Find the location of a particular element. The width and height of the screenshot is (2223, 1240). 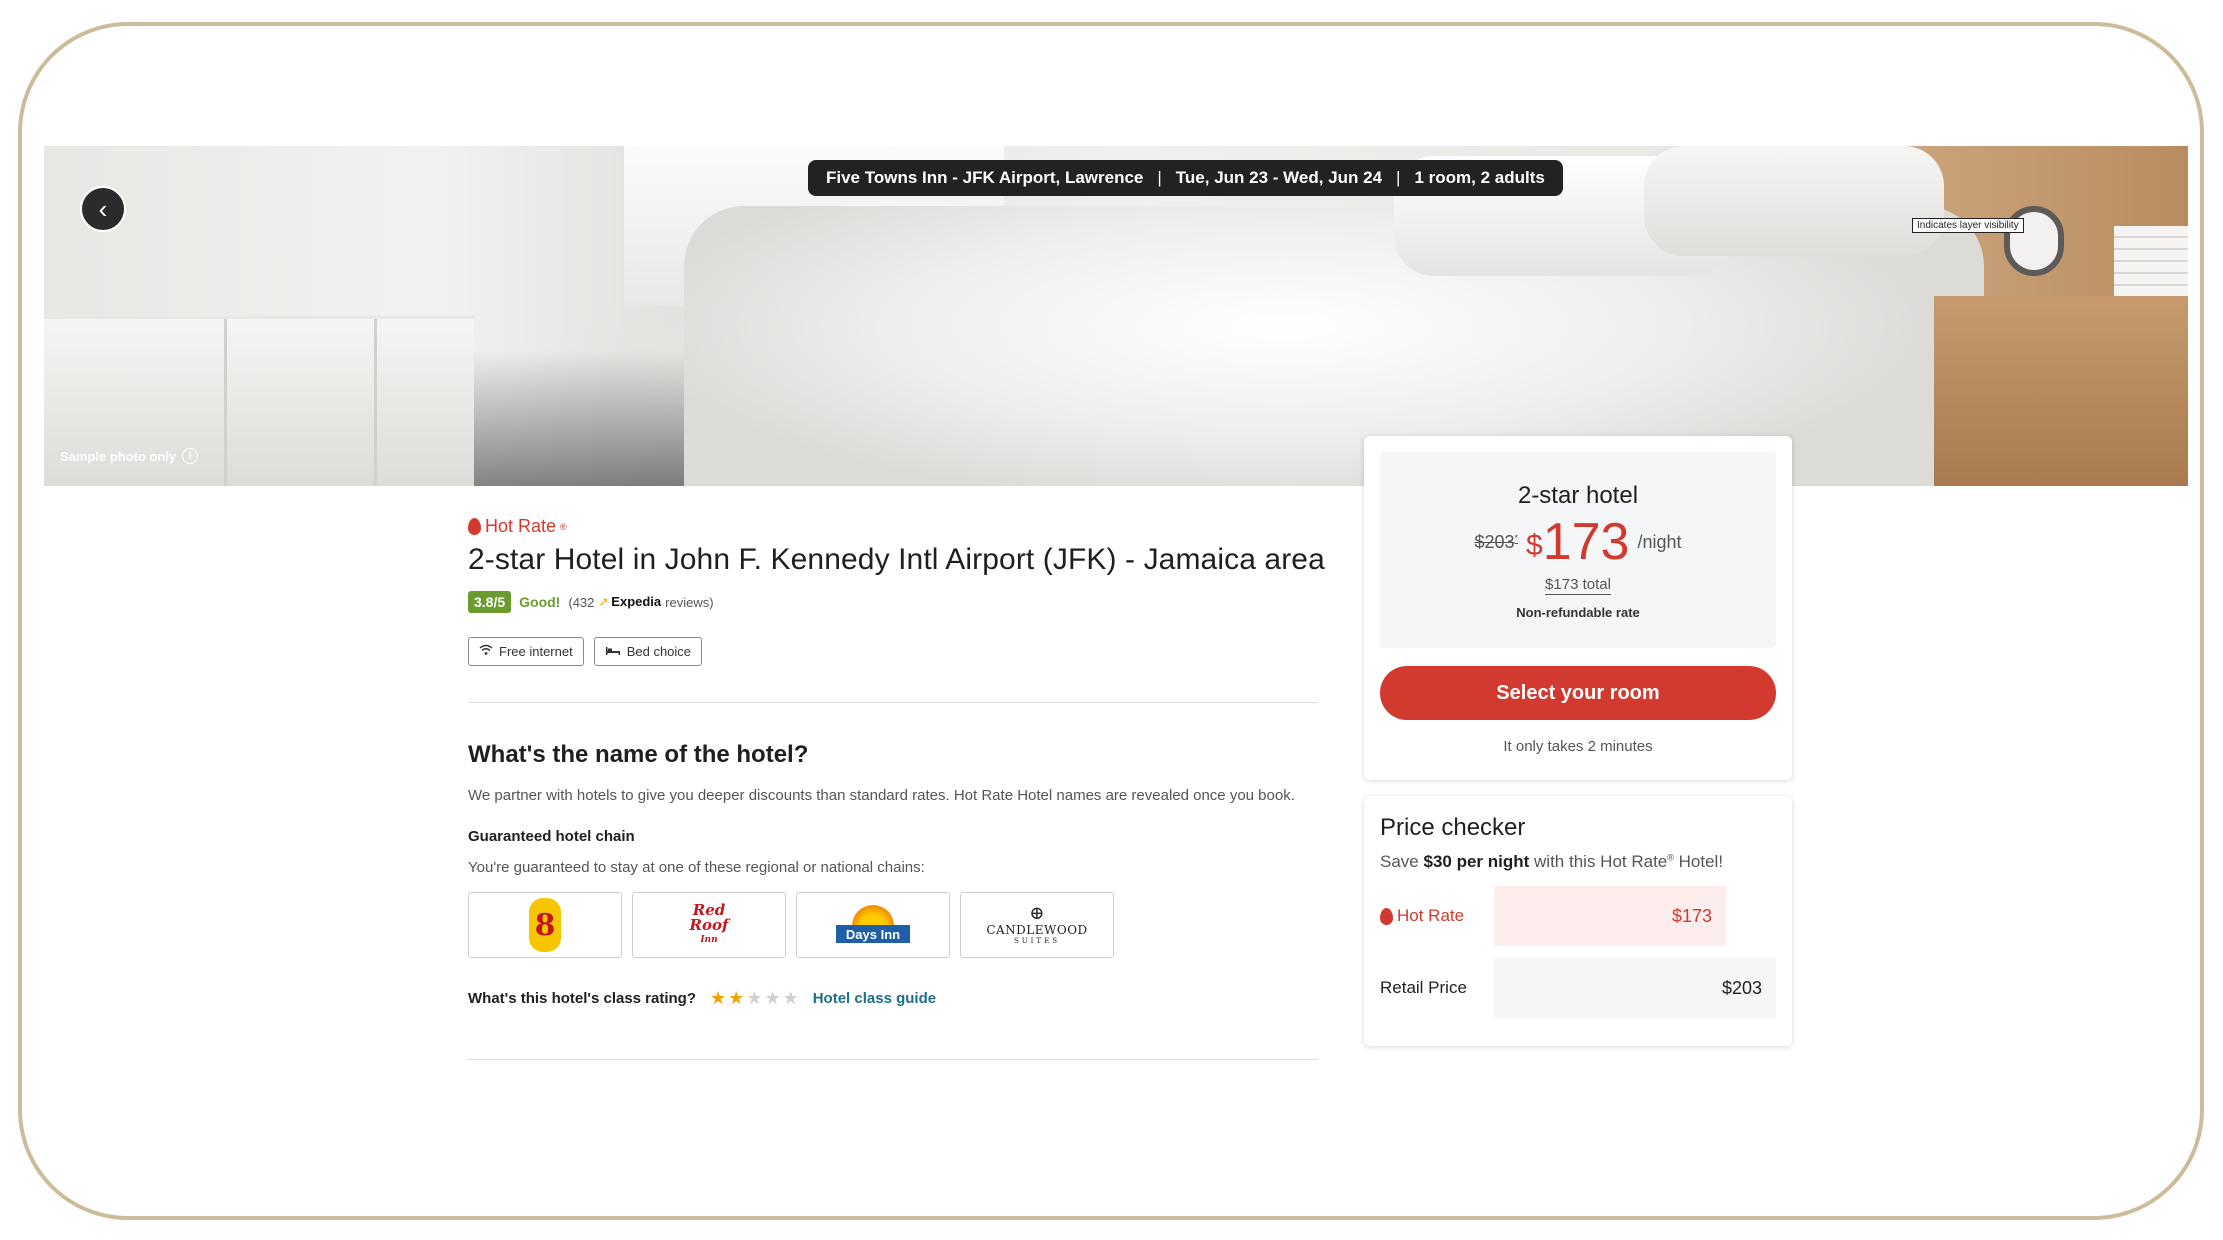

new-price: $173 is located at coordinates (1577, 542).